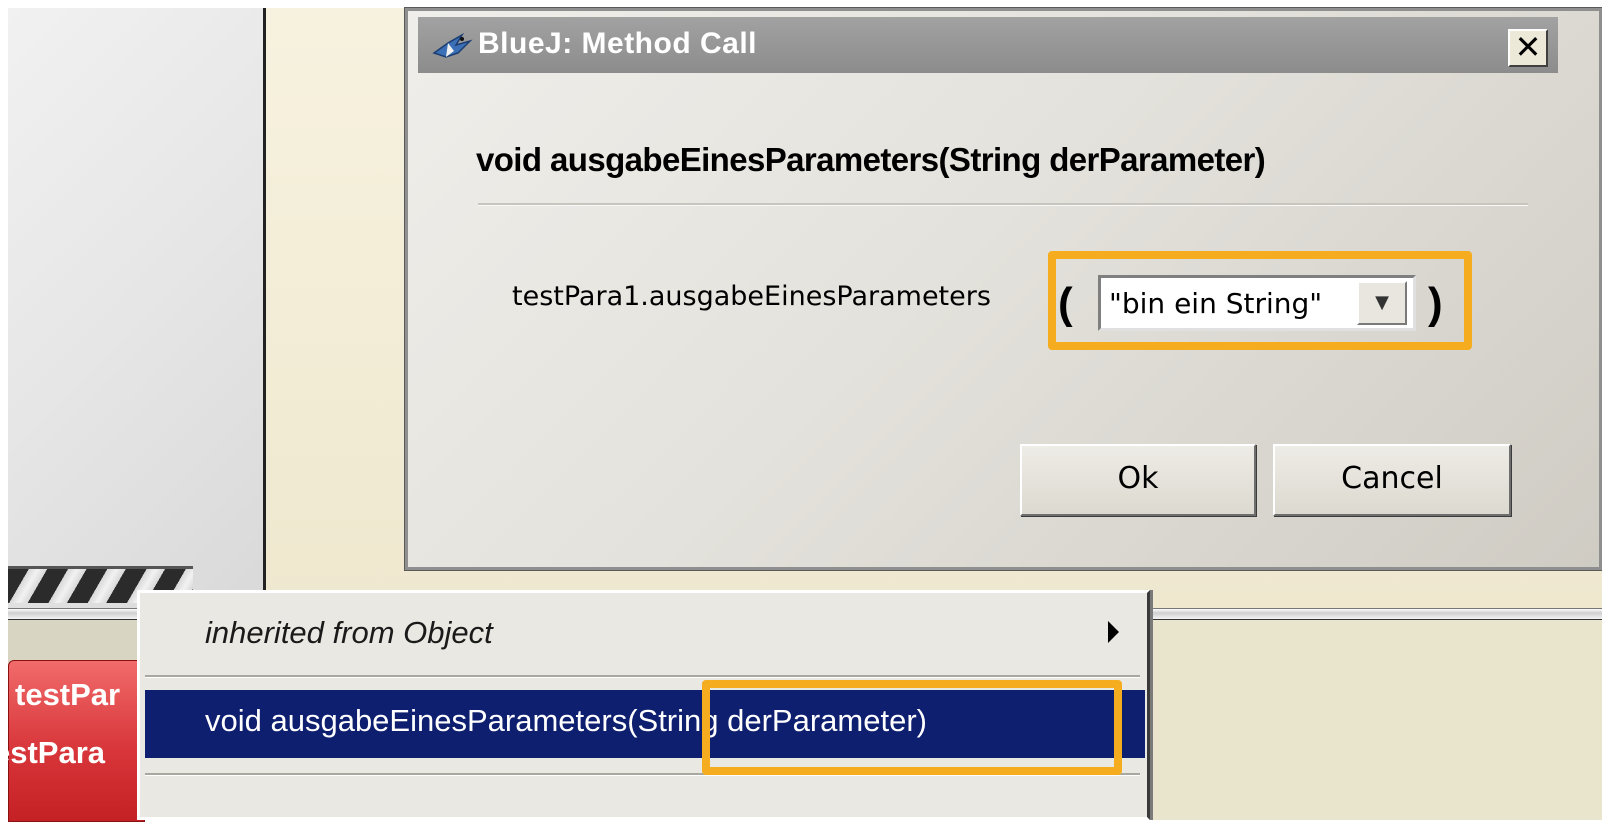 This screenshot has width=1602, height=822. I want to click on menu-item-inherited: inherited from Object, so click(643, 634).